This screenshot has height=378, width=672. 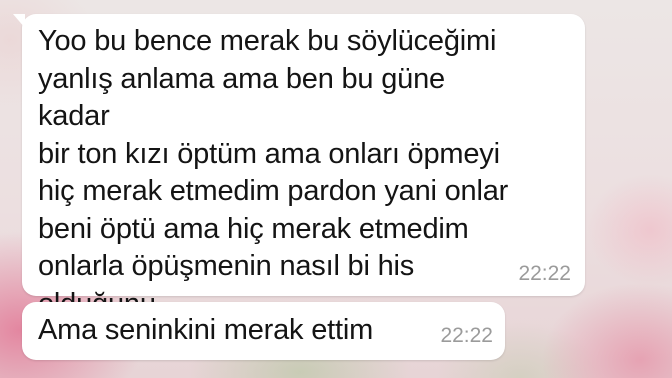 I want to click on message-text: Ama seninkini merak ettim, so click(x=206, y=330).